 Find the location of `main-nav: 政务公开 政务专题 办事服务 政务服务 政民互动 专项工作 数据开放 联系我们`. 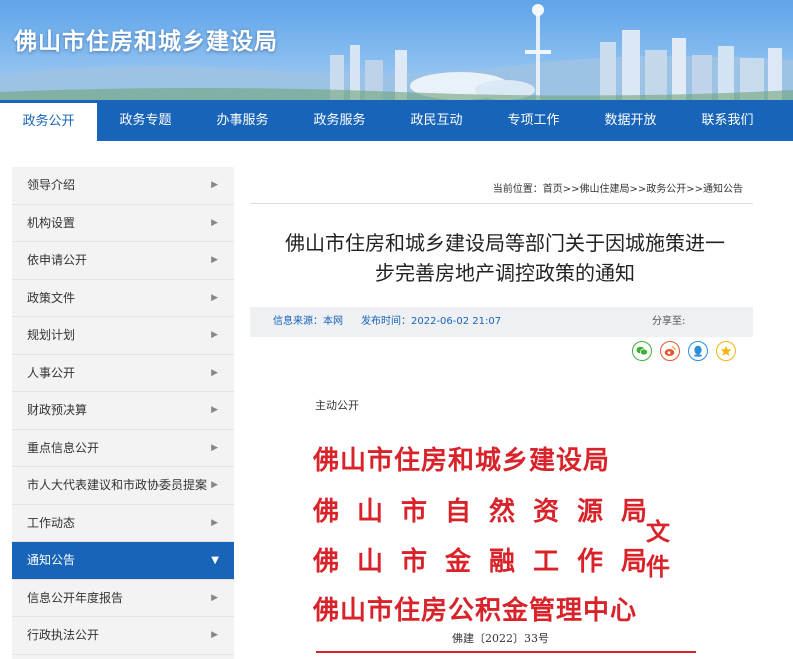

main-nav: 政务公开 政务专题 办事服务 政务服务 政民互动 专项工作 数据开放 联系我们 is located at coordinates (396, 120).